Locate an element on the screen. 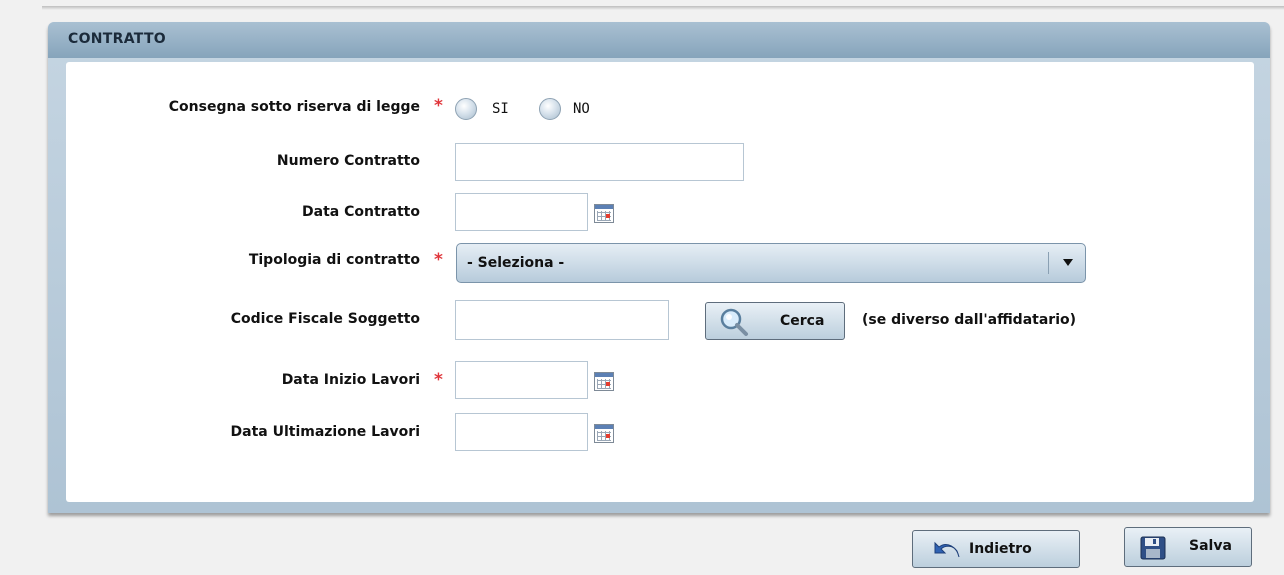 The image size is (1284, 575). tipologia-selected-value: - Seleziona - is located at coordinates (516, 263).